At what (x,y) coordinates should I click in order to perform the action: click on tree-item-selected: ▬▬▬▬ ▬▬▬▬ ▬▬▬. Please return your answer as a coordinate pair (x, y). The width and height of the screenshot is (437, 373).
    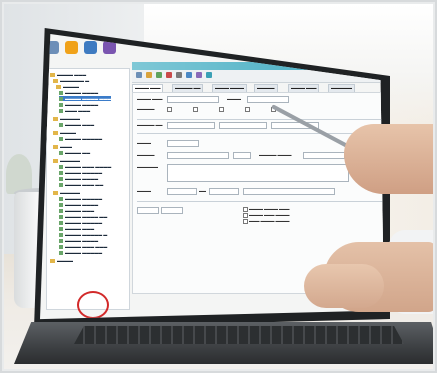
    Looking at the image, I should click on (85, 98).